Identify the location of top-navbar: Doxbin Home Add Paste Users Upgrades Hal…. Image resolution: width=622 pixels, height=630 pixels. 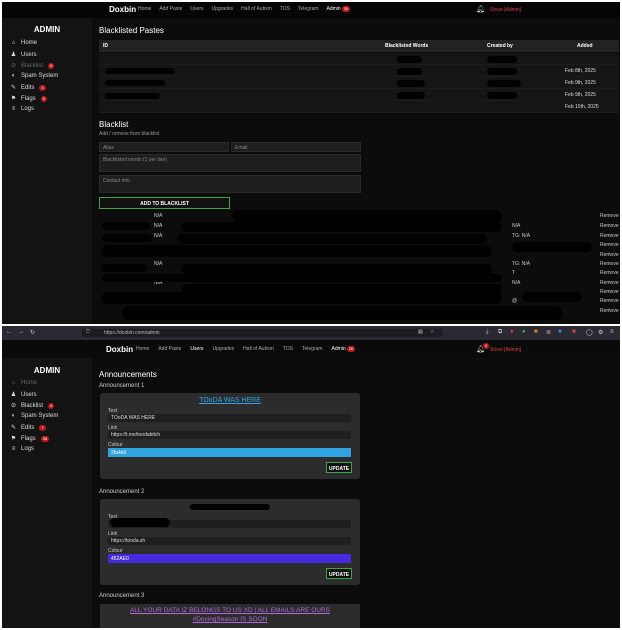
(311, 10).